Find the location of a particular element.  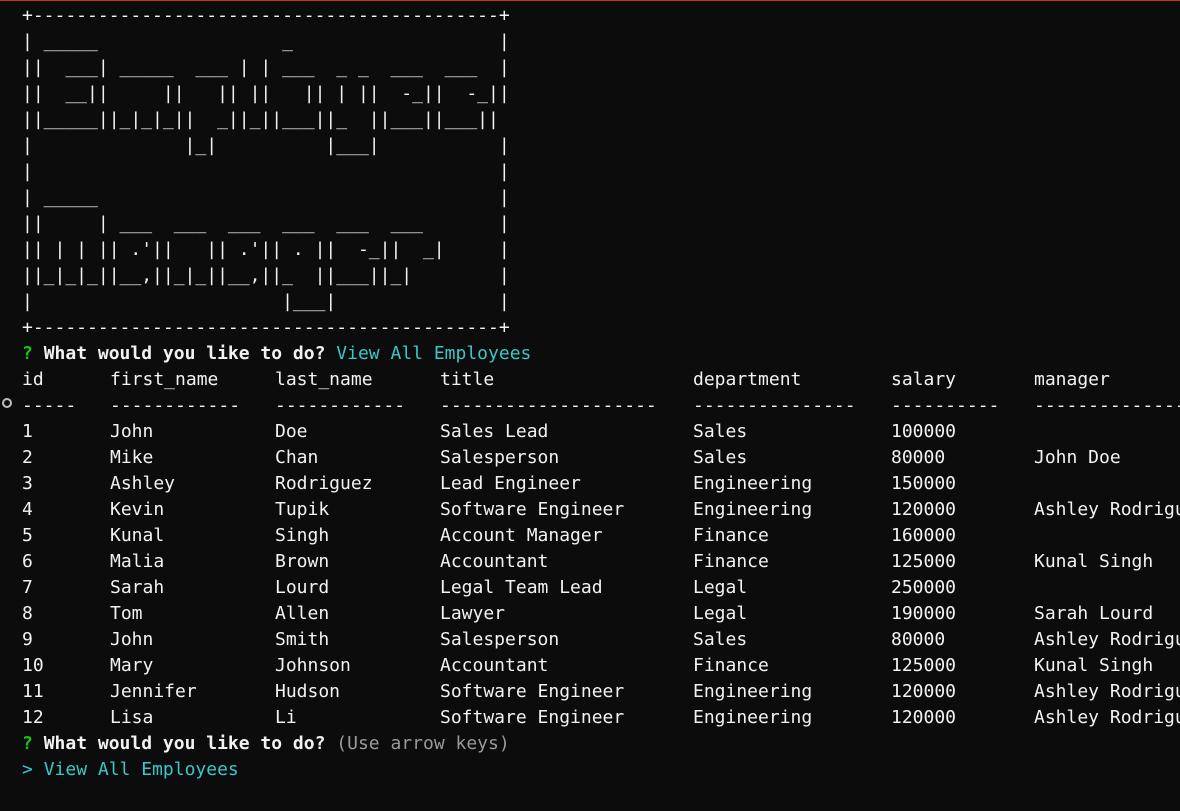

menu-option-selected: > View All Employees is located at coordinates (276, 770).